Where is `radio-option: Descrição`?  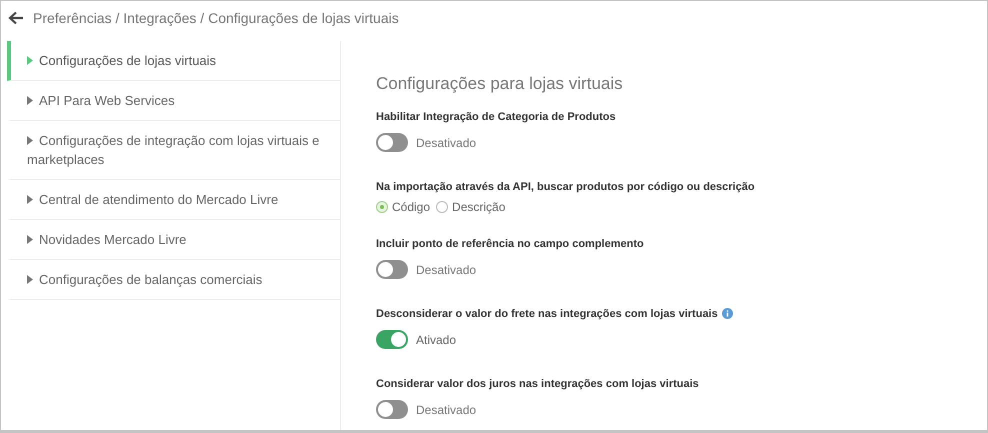 radio-option: Descrição is located at coordinates (471, 207).